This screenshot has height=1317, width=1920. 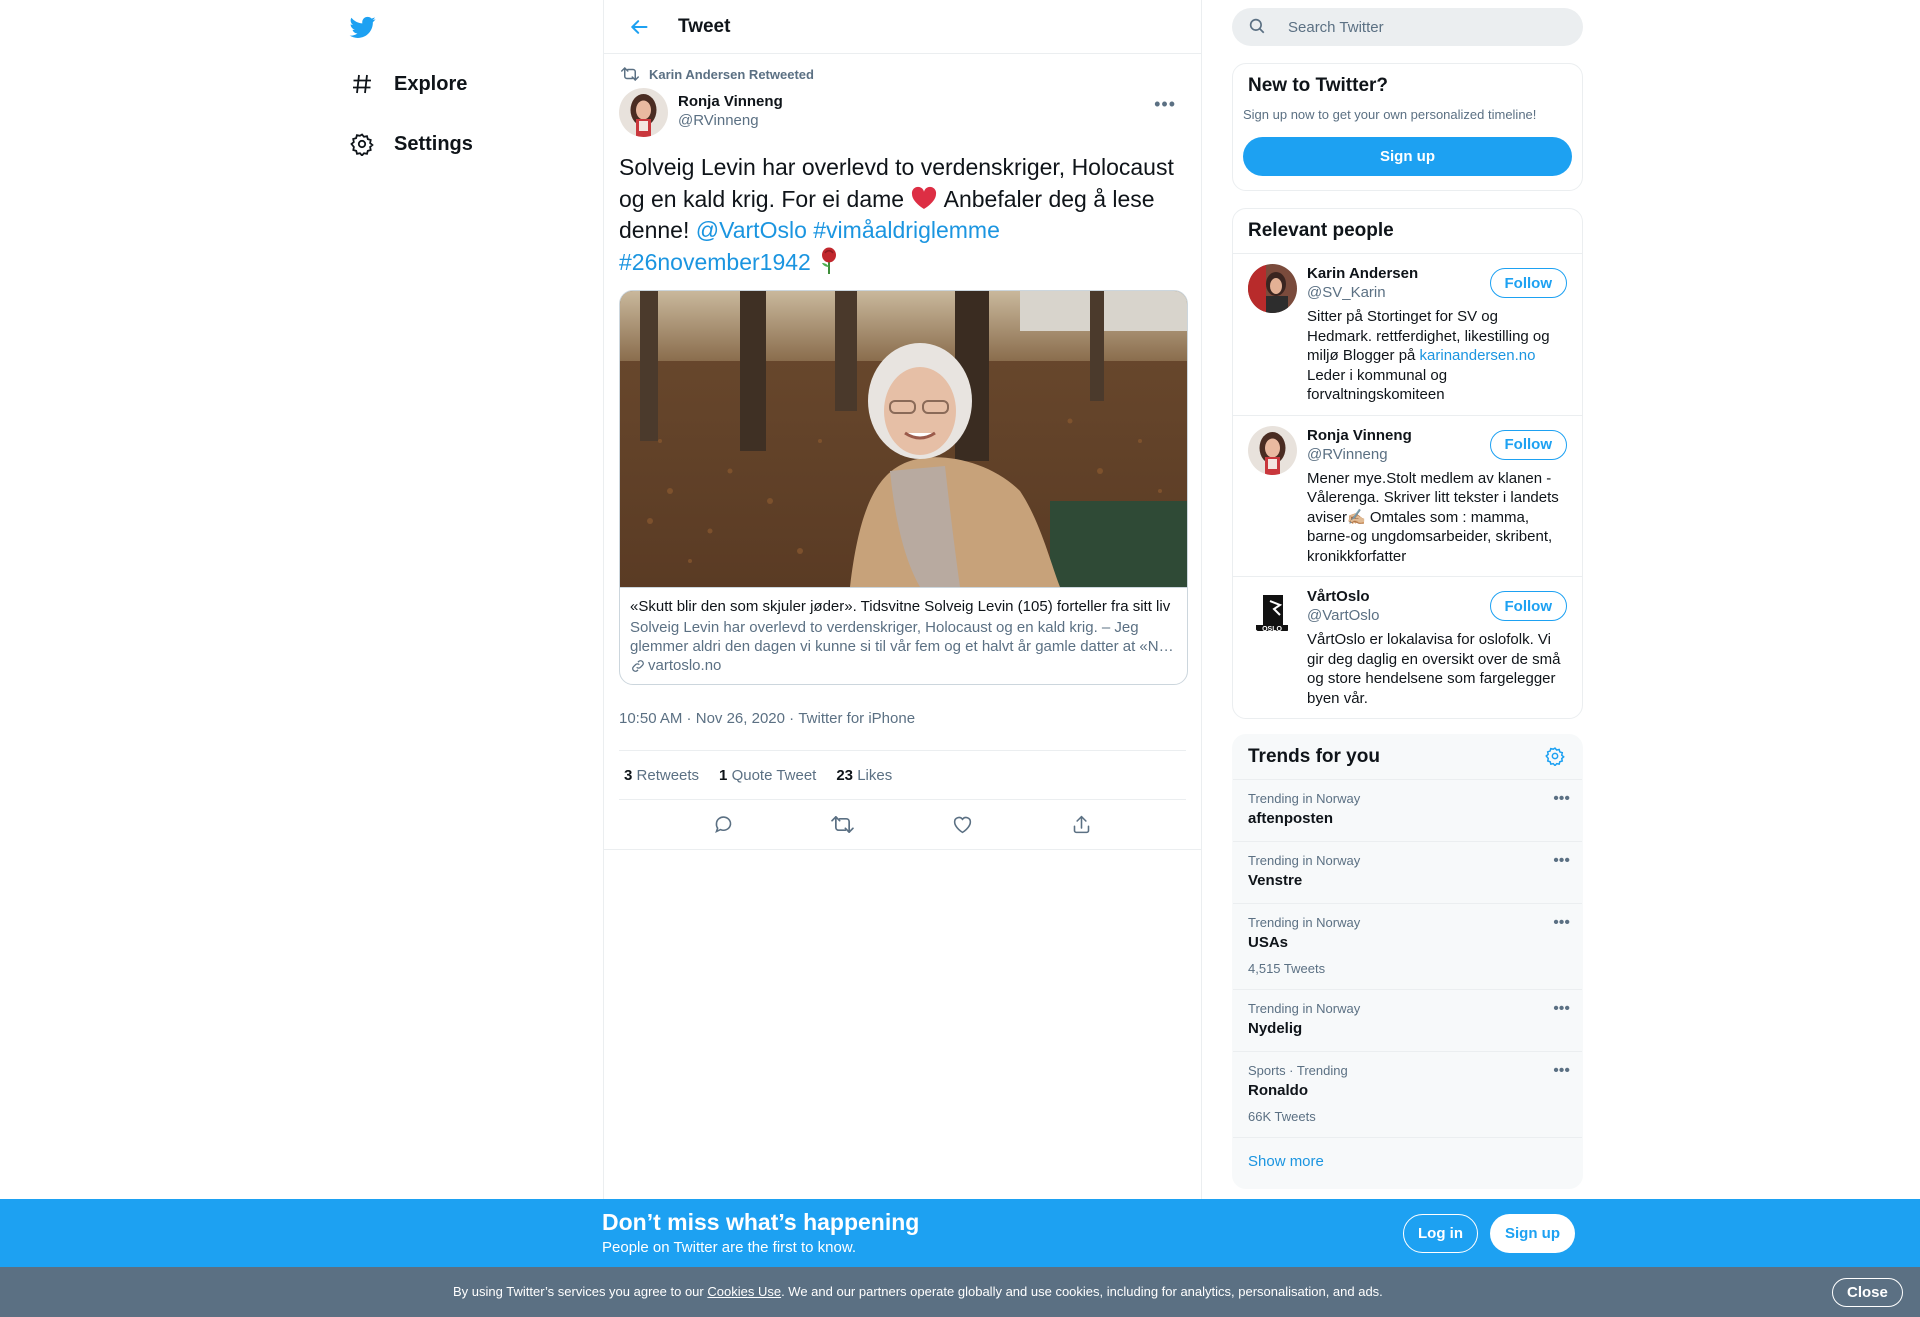 I want to click on trend-item: Trending in Norway USAs 4,515 Tweets •••, so click(x=1407, y=947).